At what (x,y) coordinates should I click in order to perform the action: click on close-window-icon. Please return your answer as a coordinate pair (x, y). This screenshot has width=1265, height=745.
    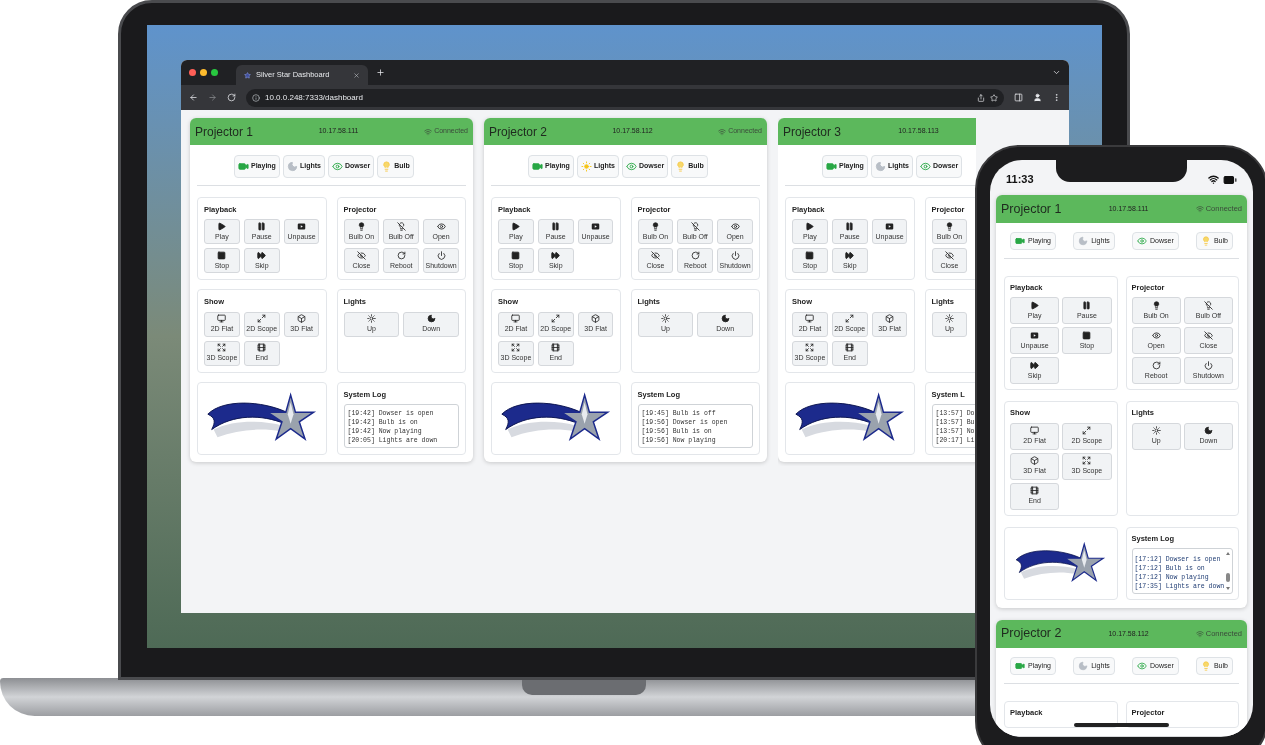
    Looking at the image, I should click on (192, 72).